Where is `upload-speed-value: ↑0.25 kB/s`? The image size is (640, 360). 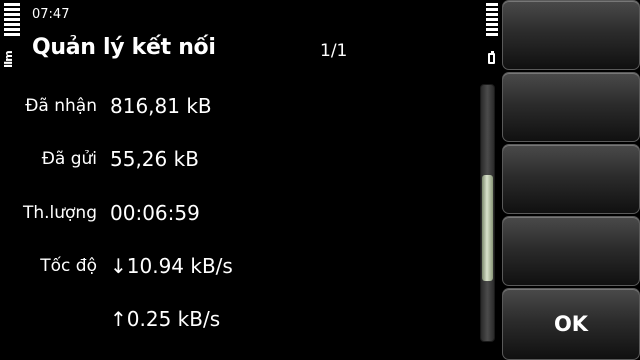
upload-speed-value: ↑0.25 kB/s is located at coordinates (165, 319).